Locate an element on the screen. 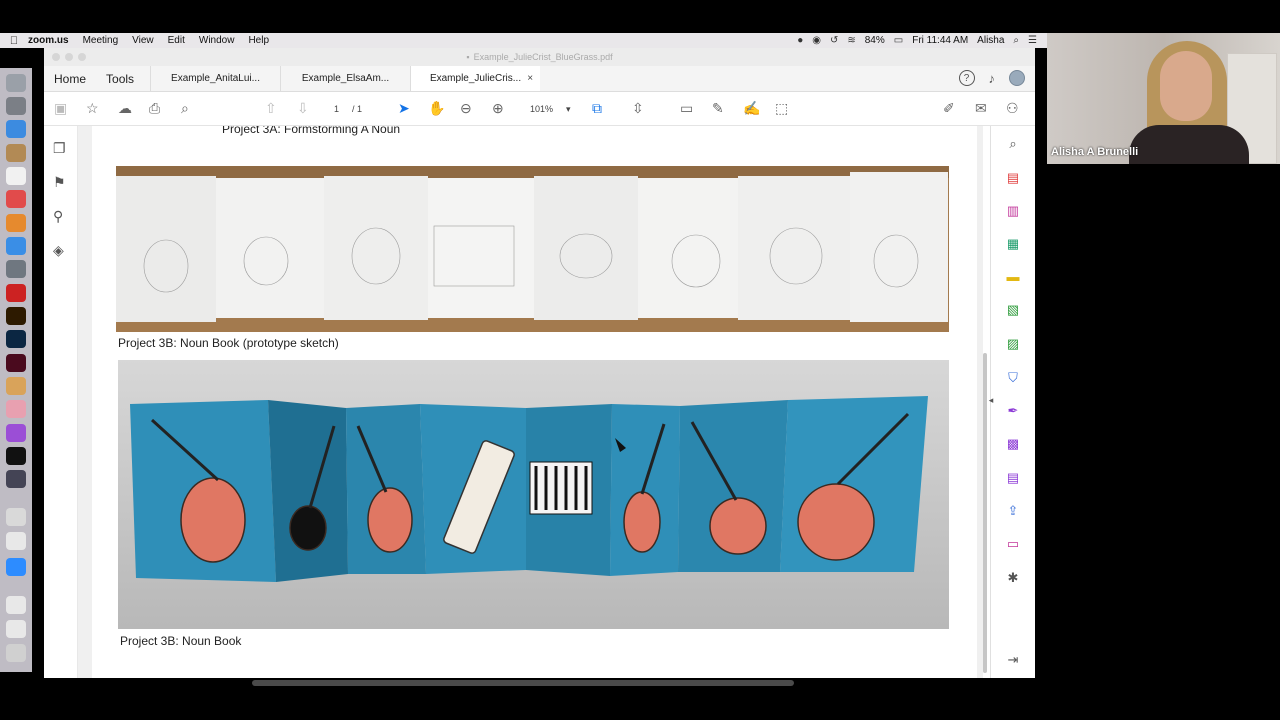  bookmarks-icon: ⚑ is located at coordinates (59, 182).